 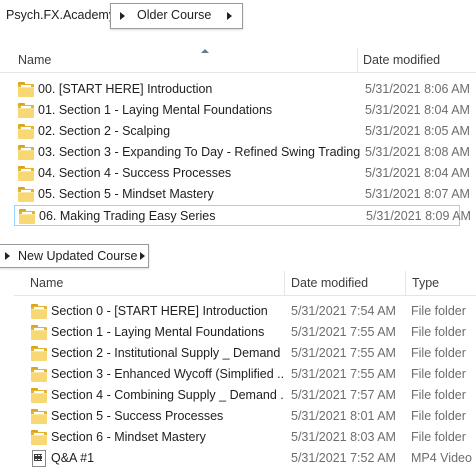 What do you see at coordinates (343, 311) in the screenshot?
I see `date-modified: 5/31/2021 7:54 AM` at bounding box center [343, 311].